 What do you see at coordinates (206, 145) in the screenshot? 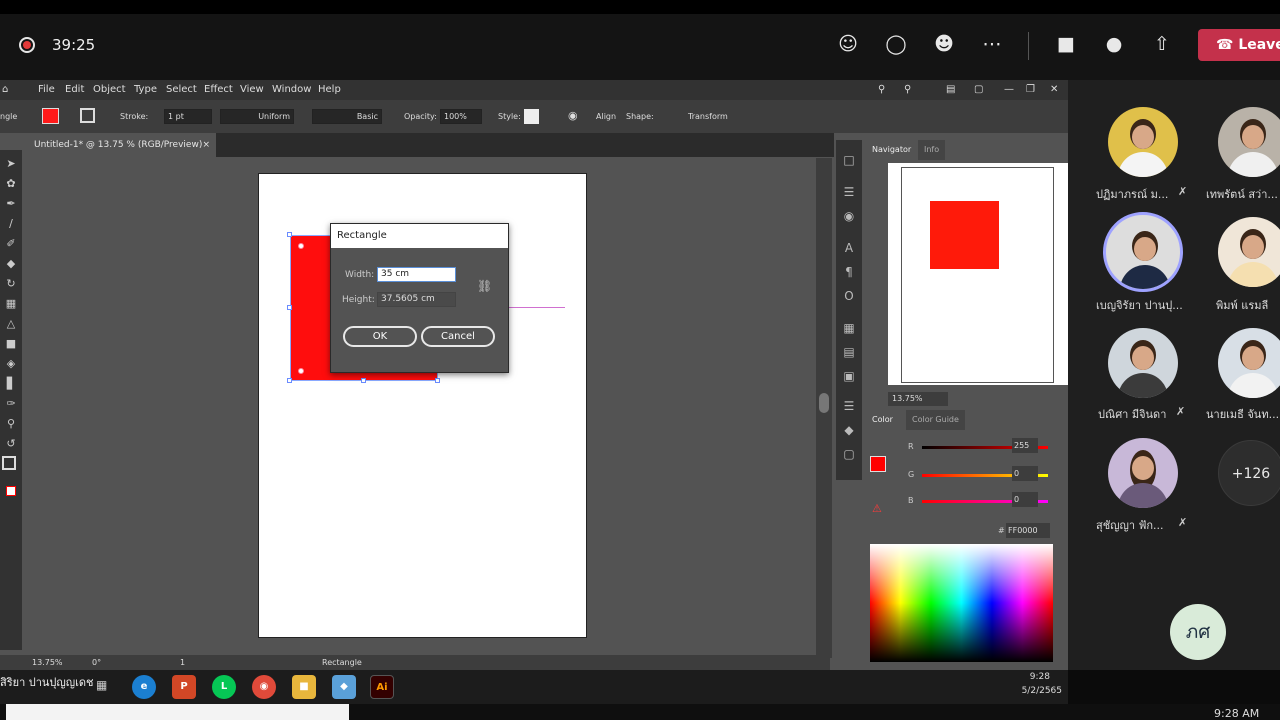
I see `close-tab-icon: ×` at bounding box center [206, 145].